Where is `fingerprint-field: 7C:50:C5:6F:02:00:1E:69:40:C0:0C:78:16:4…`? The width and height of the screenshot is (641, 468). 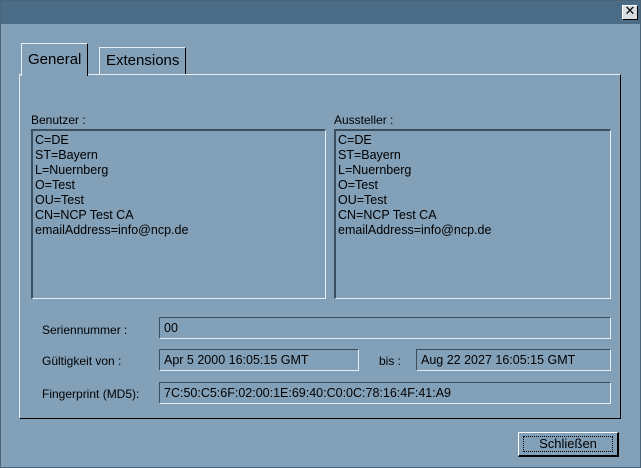 fingerprint-field: 7C:50:C5:6F:02:00:1E:69:40:C0:0C:78:16:4… is located at coordinates (385, 393).